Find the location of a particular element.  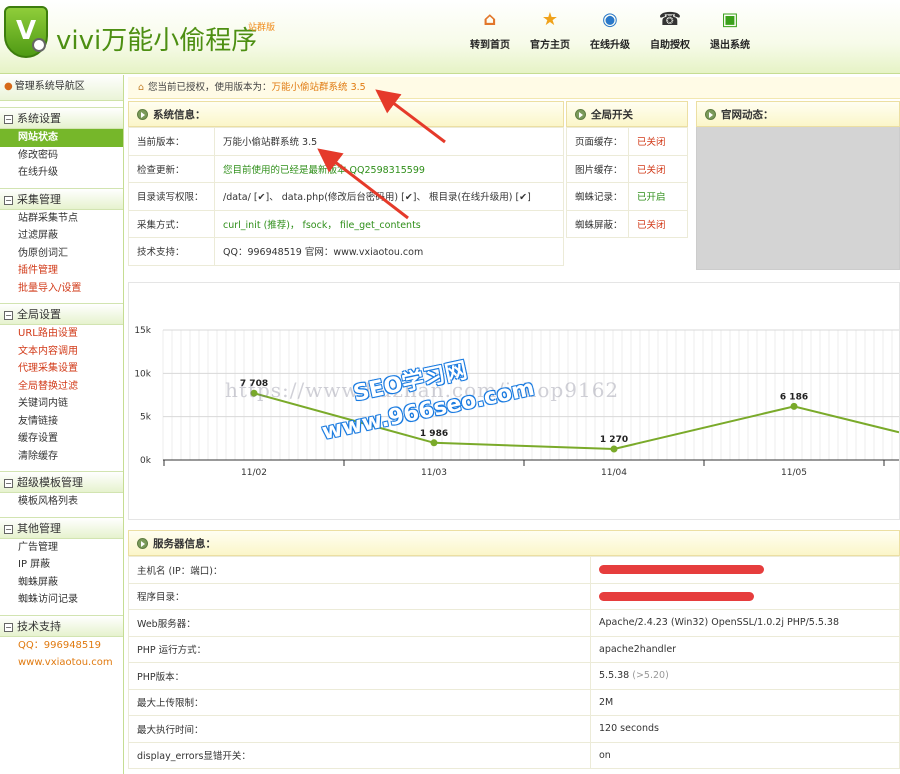

rss-icon: ▣ is located at coordinates (730, 19).